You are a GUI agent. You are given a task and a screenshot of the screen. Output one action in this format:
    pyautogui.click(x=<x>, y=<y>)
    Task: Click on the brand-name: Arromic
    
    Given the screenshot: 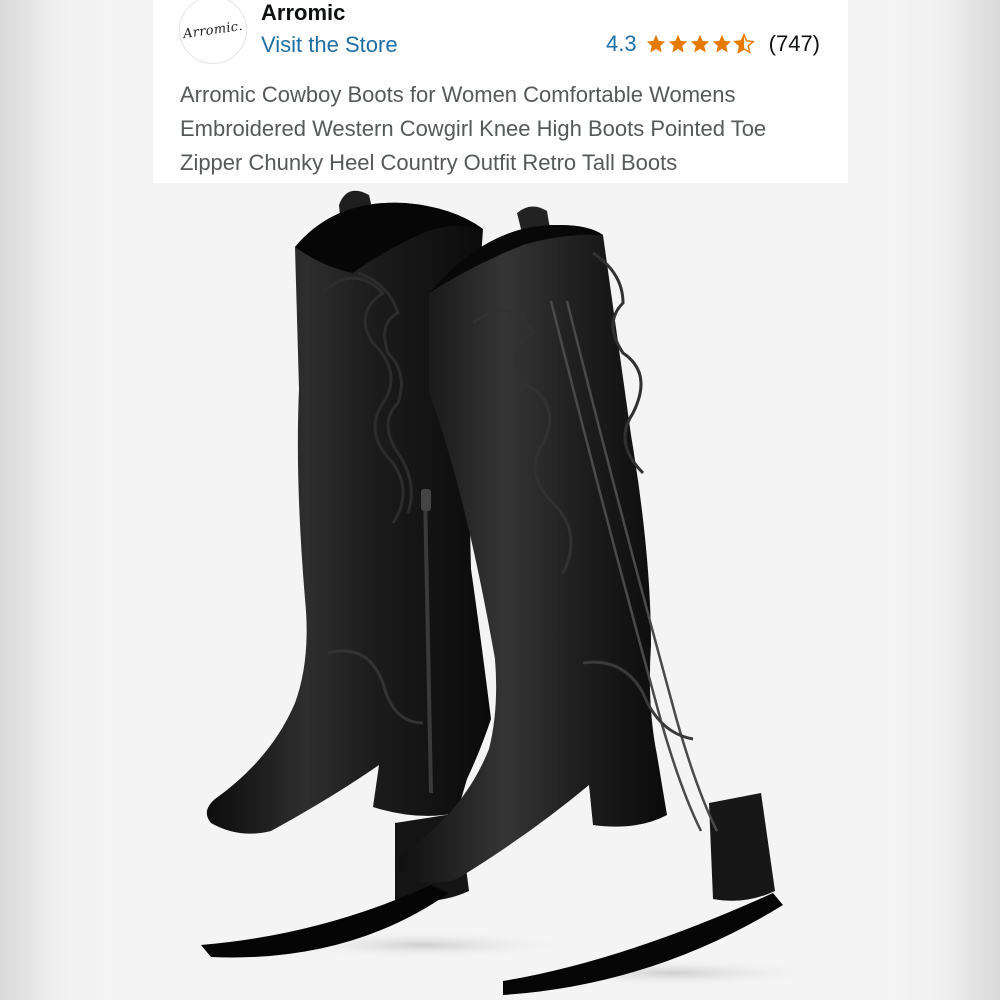 What is the action you would take?
    pyautogui.click(x=303, y=13)
    